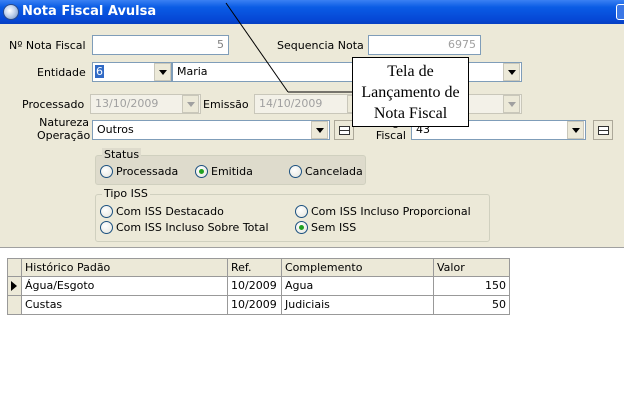 The height and width of the screenshot is (397, 624). Describe the element at coordinates (320, 45) in the screenshot. I see `sequencia-label: Sequencia Nota` at that location.